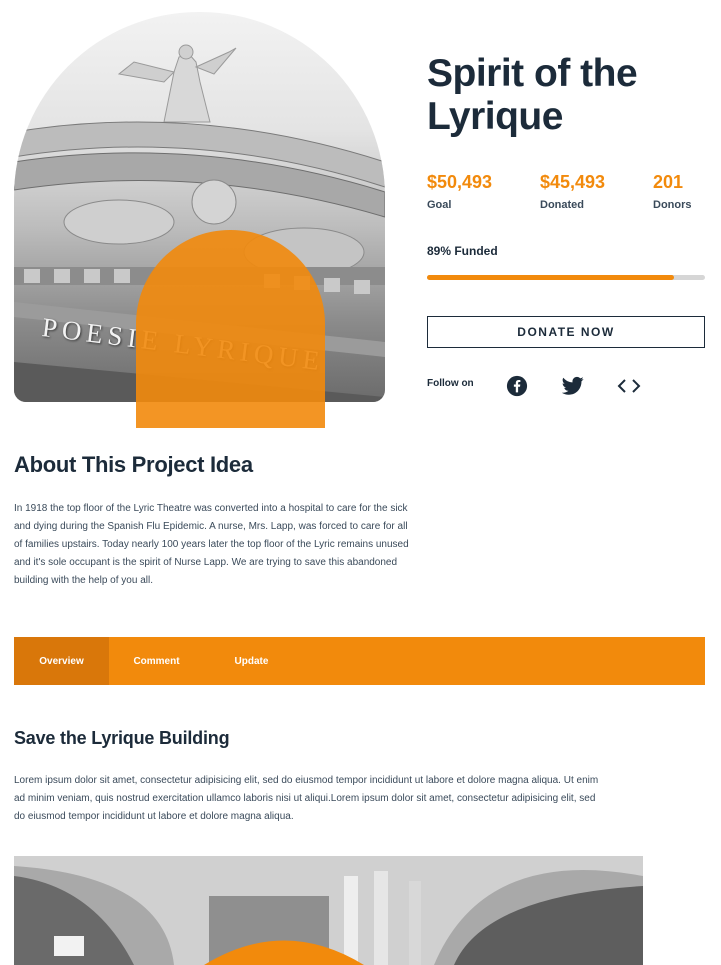  What do you see at coordinates (251, 661) in the screenshot?
I see `tab-update: Update` at bounding box center [251, 661].